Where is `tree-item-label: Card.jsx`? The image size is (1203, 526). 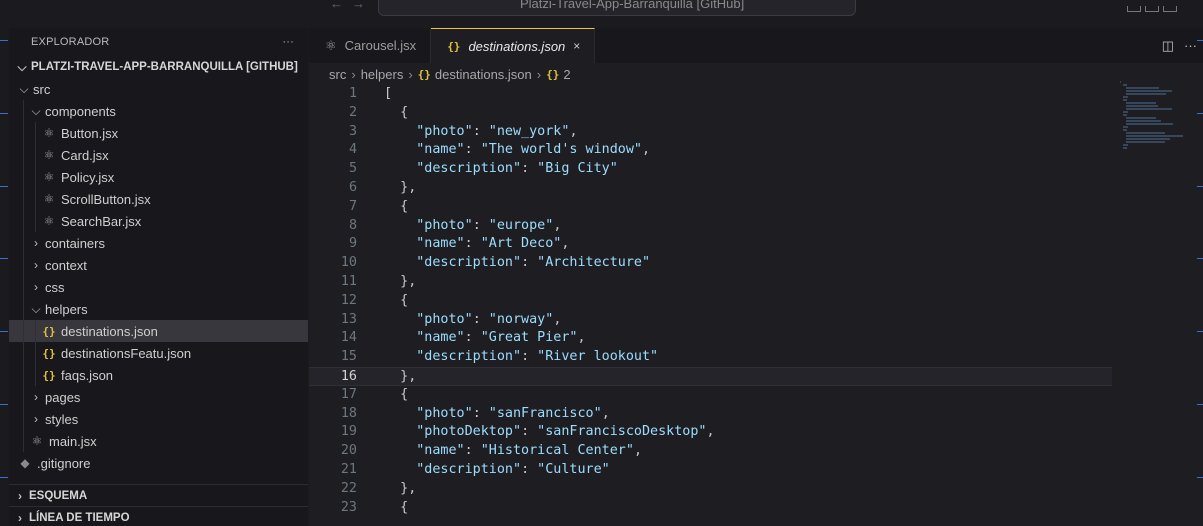 tree-item-label: Card.jsx is located at coordinates (85, 155).